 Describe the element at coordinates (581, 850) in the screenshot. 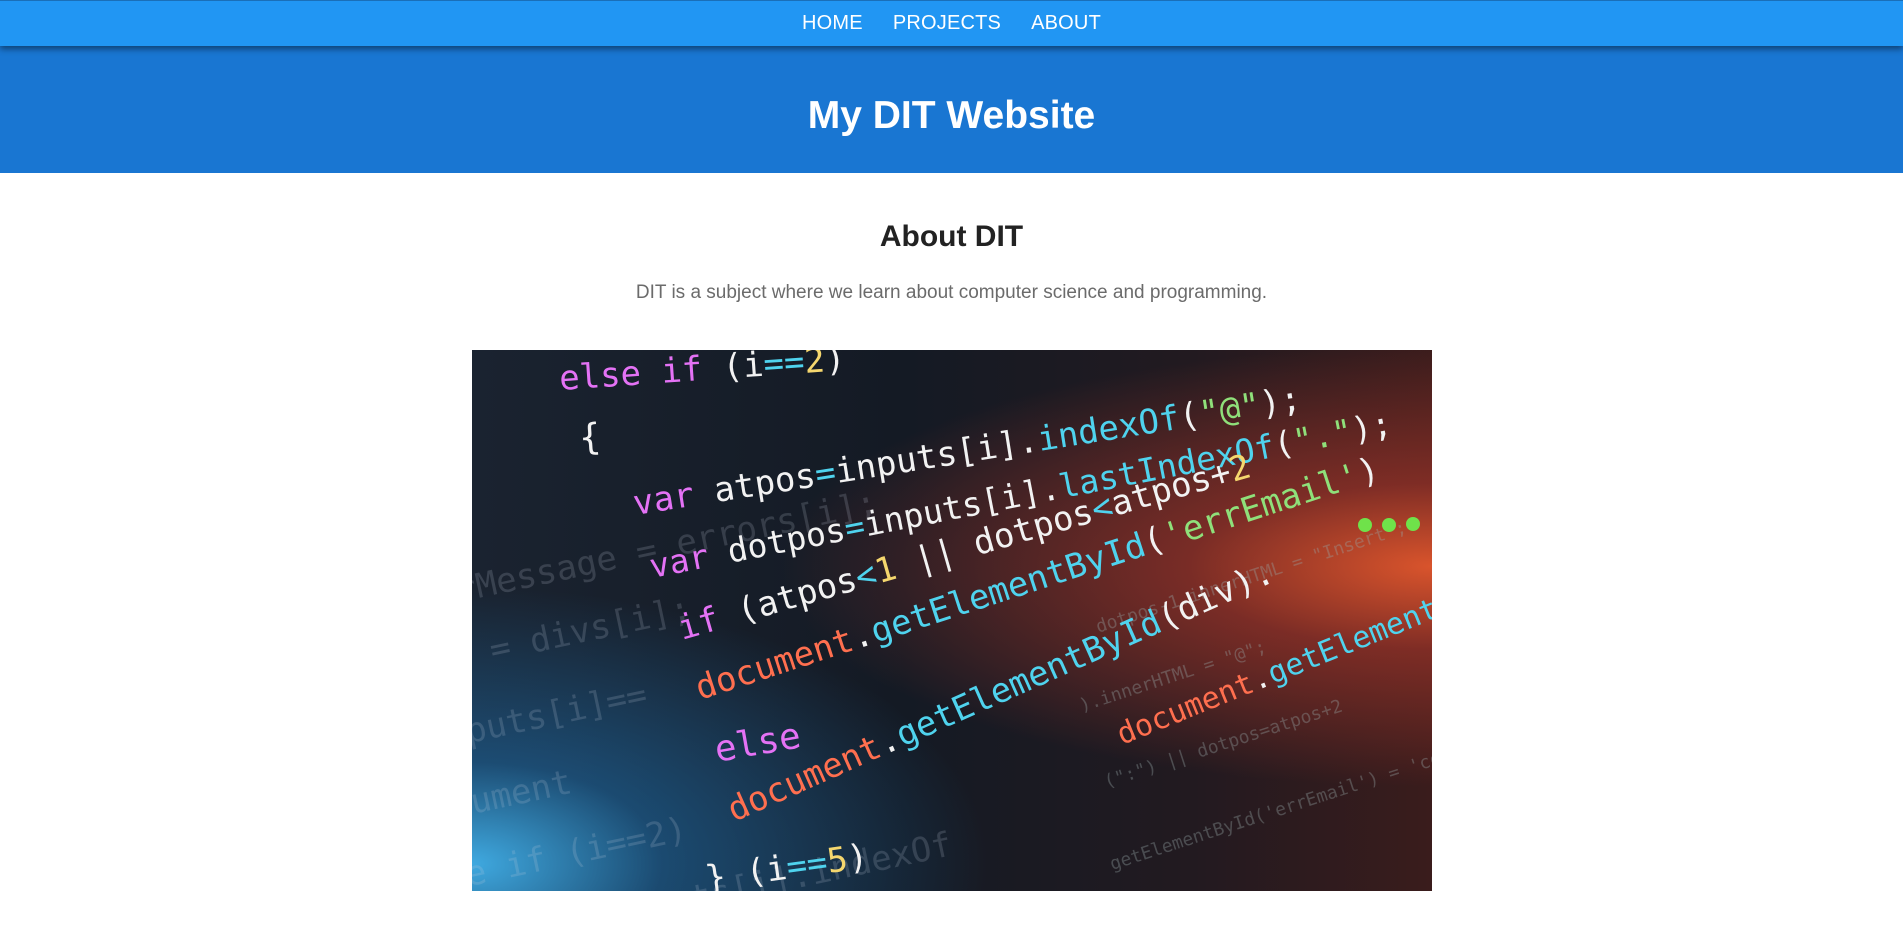

I see `svg-text: else if (i==2)` at that location.